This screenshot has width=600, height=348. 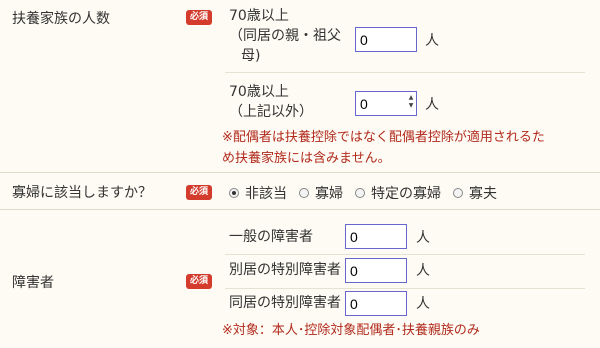 What do you see at coordinates (329, 193) in the screenshot?
I see `radio-label: 寡婦` at bounding box center [329, 193].